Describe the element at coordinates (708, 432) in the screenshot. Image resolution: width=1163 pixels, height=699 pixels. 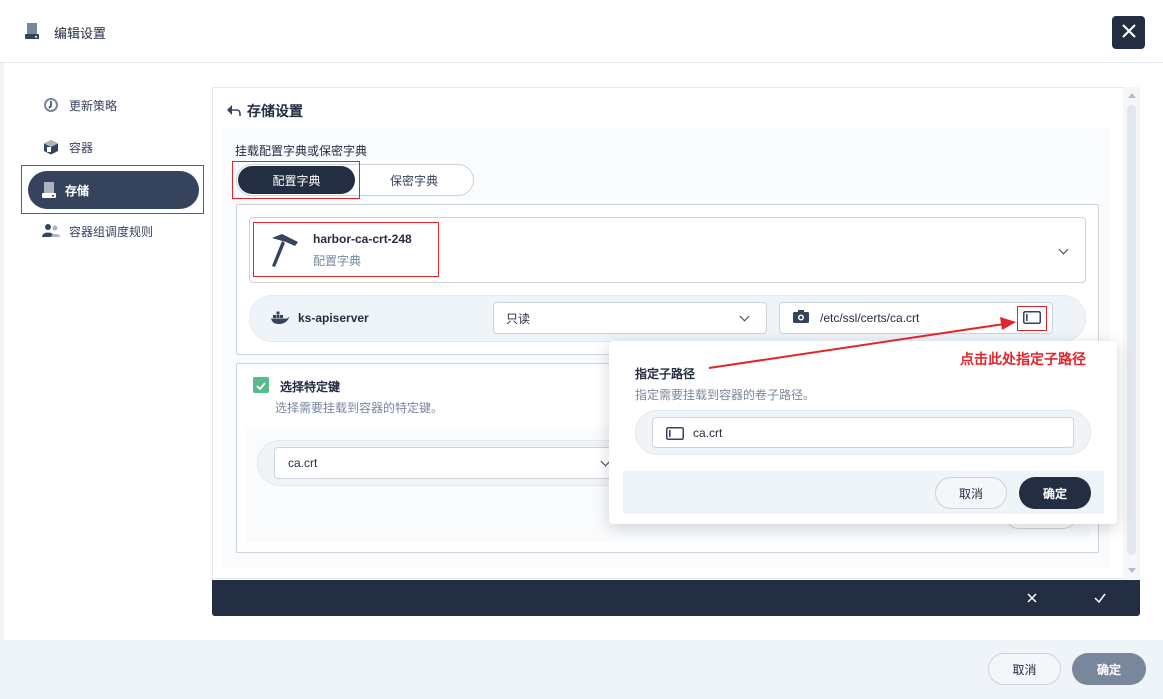
I see `subpath-value: ca.crt` at that location.